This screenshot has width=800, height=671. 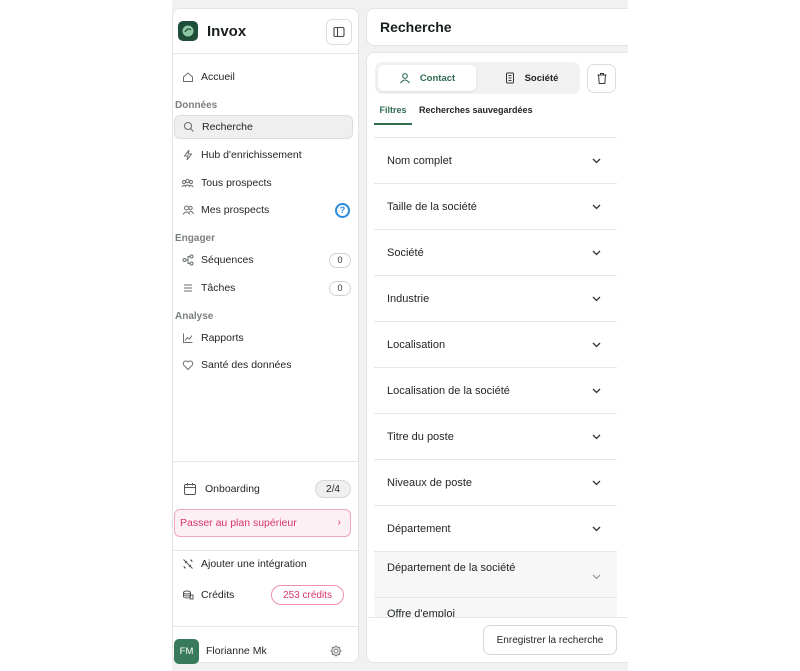 I want to click on tab-contact-label: Contact, so click(x=437, y=78).